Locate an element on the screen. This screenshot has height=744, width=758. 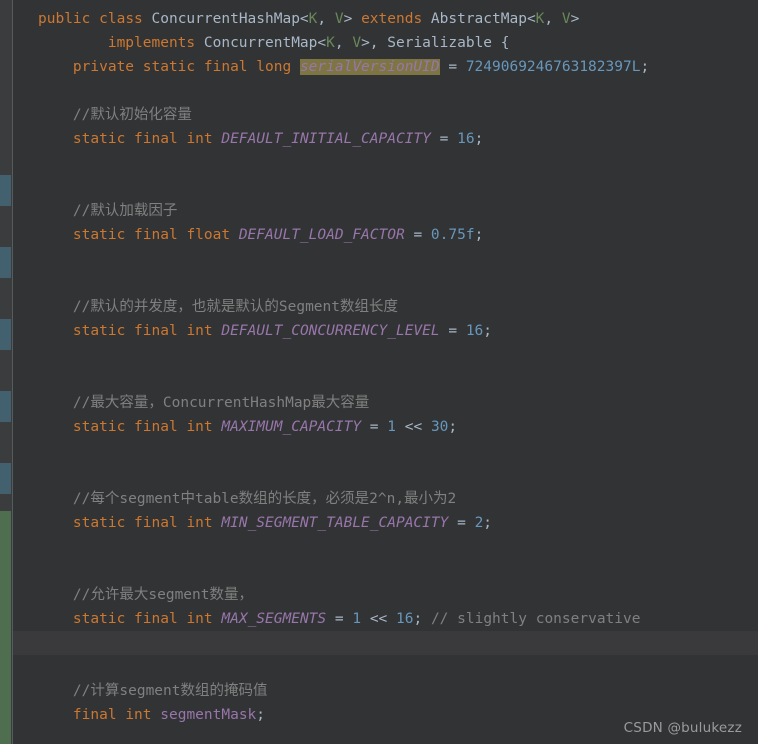
token-punc: , is located at coordinates (326, 19).